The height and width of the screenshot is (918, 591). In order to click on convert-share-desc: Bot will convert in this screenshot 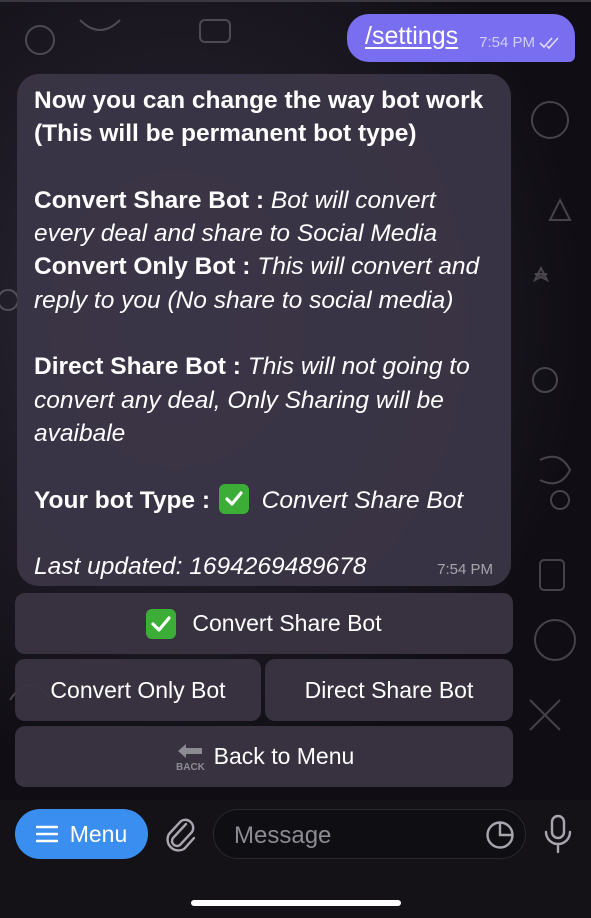, I will do `click(353, 200)`.